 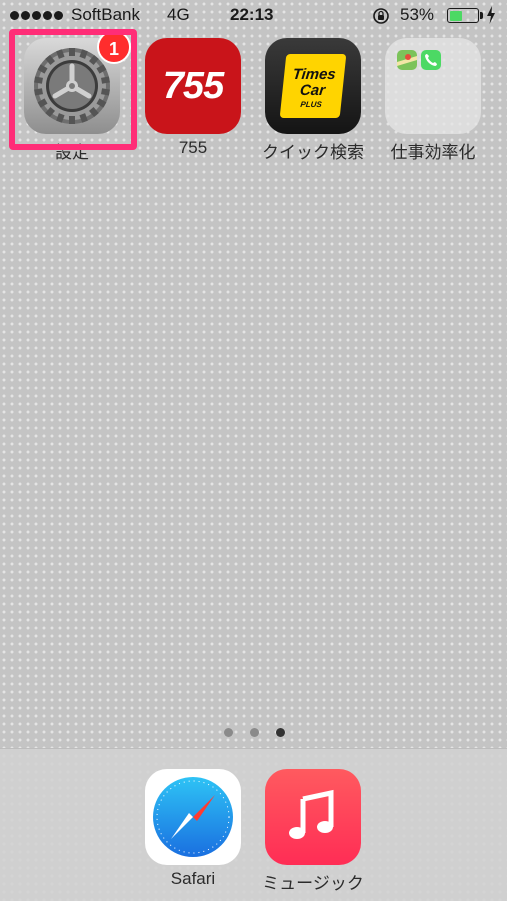 I want to click on clock: 22:13, so click(x=252, y=14).